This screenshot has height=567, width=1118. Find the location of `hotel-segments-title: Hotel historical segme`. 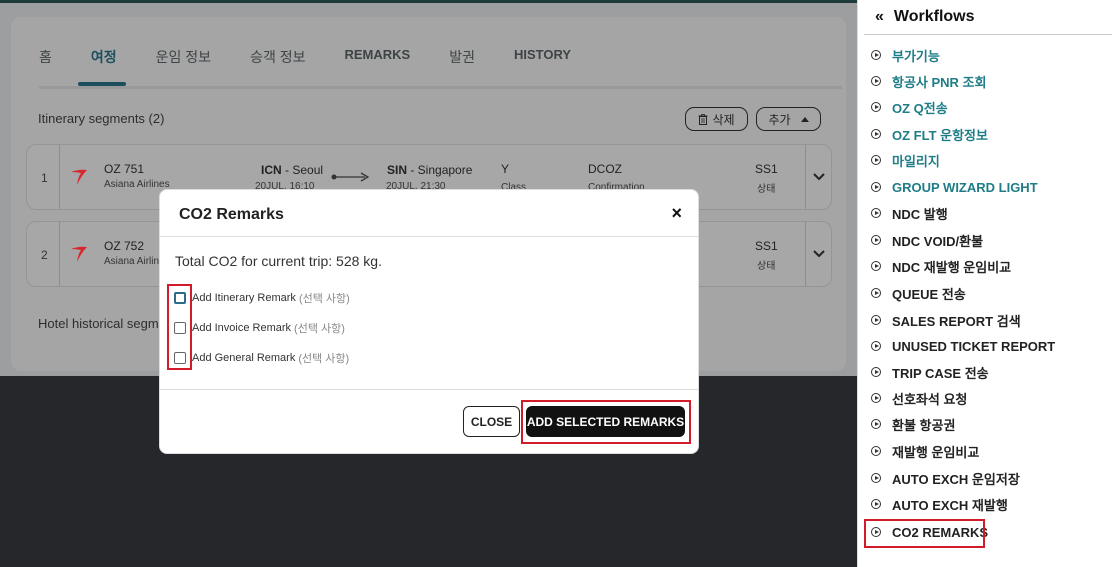

hotel-segments-title: Hotel historical segme is located at coordinates (102, 323).